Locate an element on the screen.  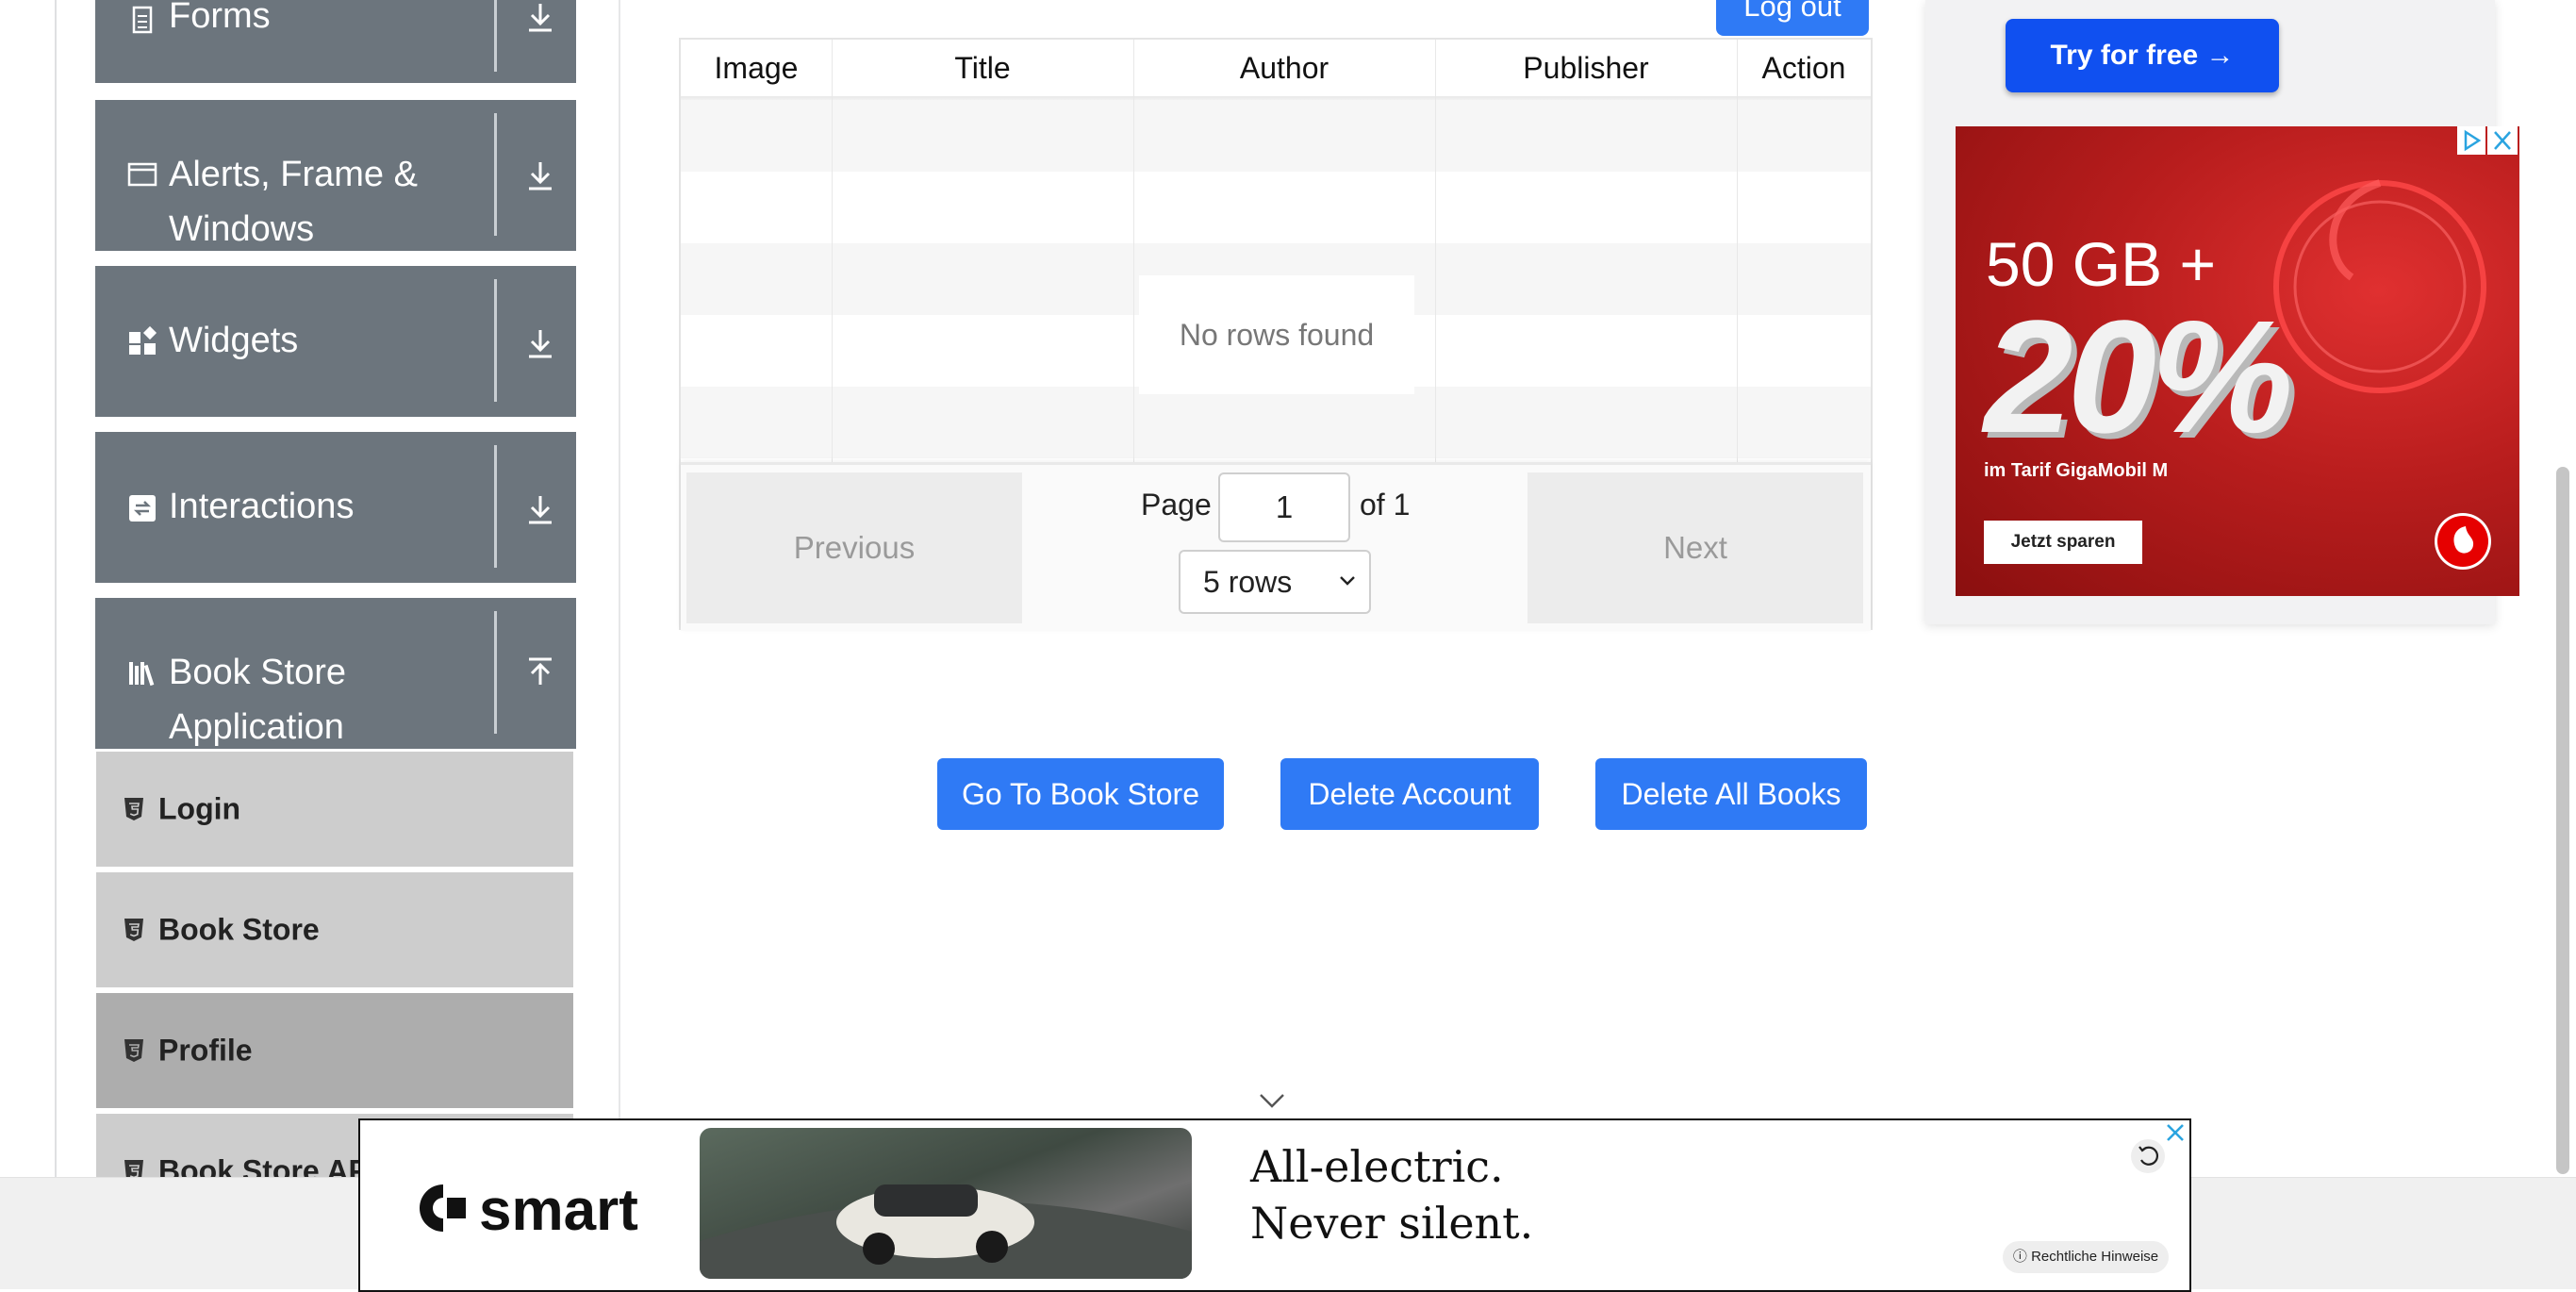
sidebar-group-bookstore: Book Store Application is located at coordinates (335, 673).